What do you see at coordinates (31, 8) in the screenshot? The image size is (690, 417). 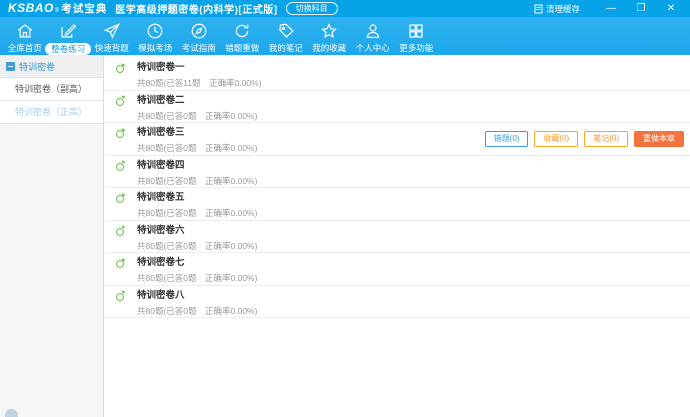 I see `logo-text: KSBAO` at bounding box center [31, 8].